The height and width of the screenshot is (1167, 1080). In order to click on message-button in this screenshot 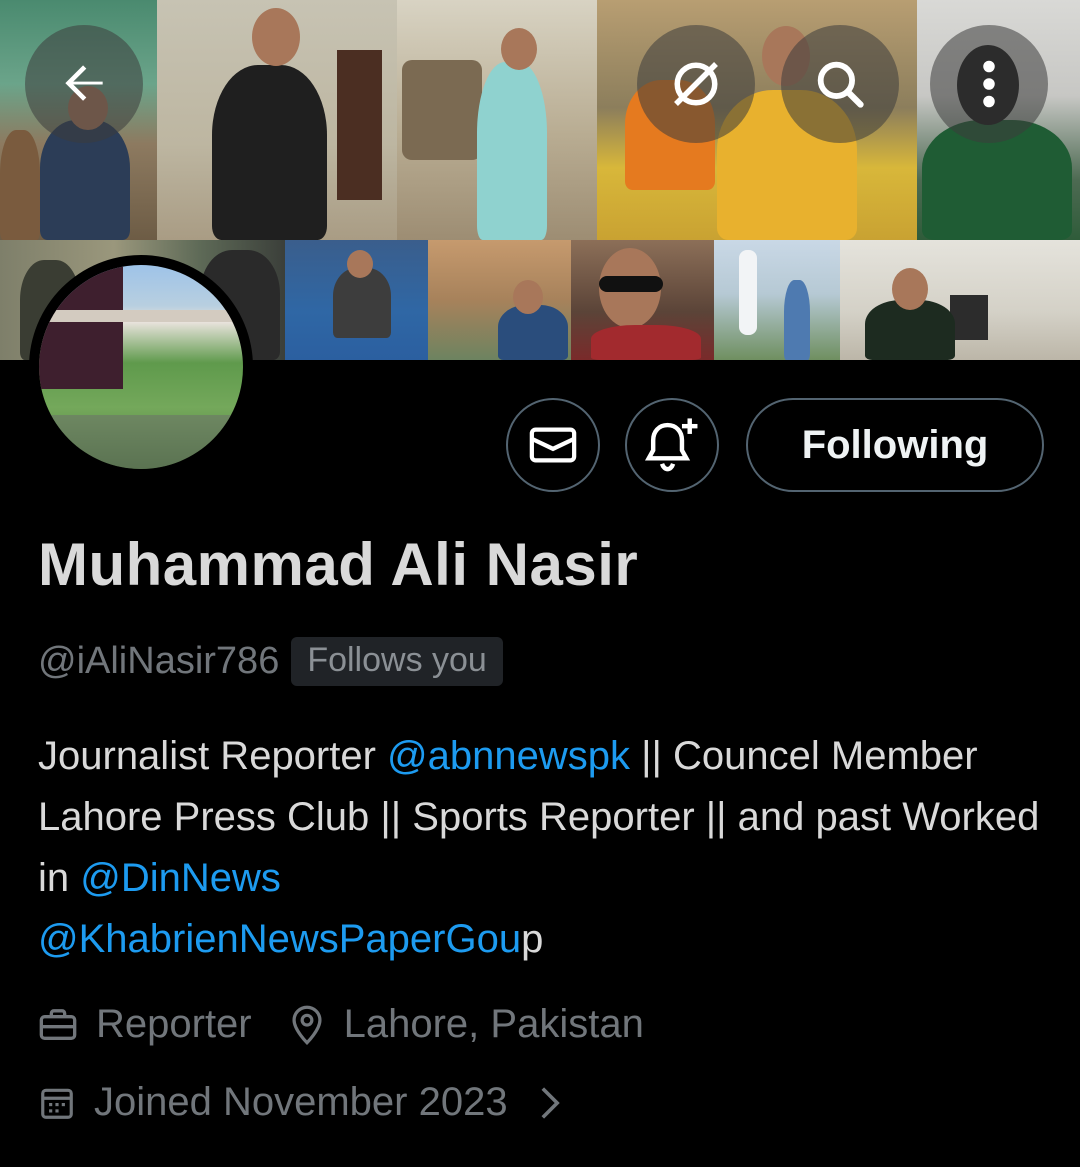, I will do `click(553, 445)`.